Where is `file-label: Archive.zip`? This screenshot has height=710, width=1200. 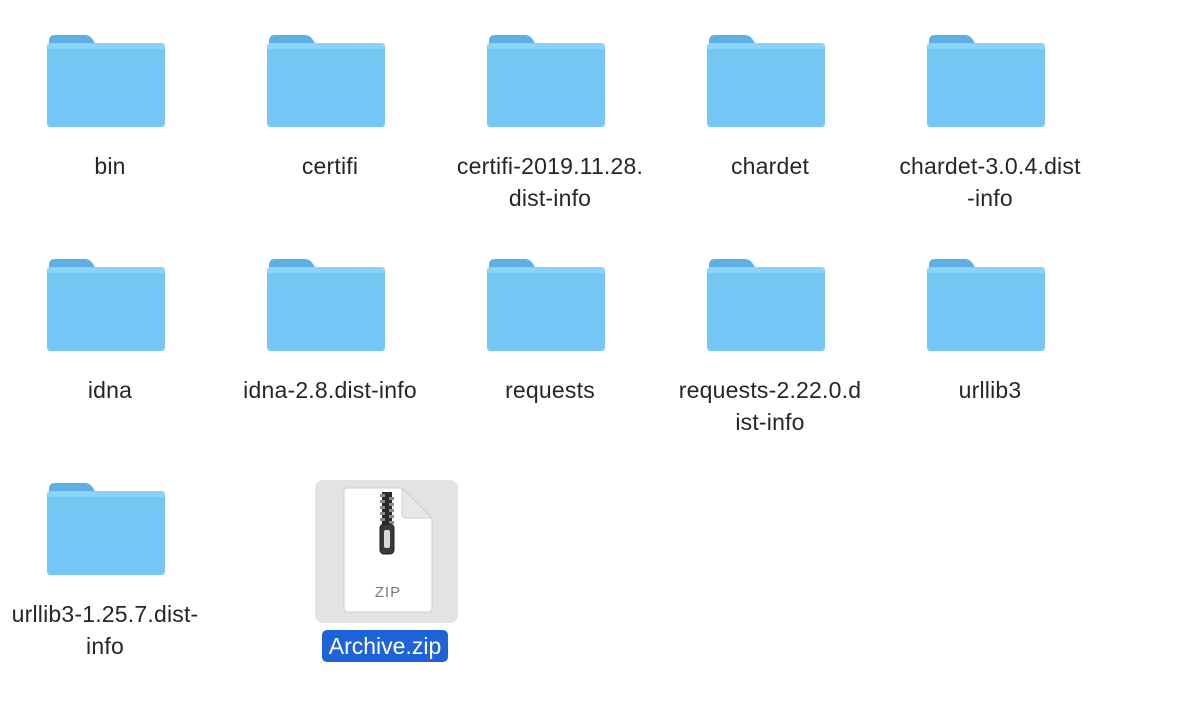
file-label: Archive.zip is located at coordinates (385, 646).